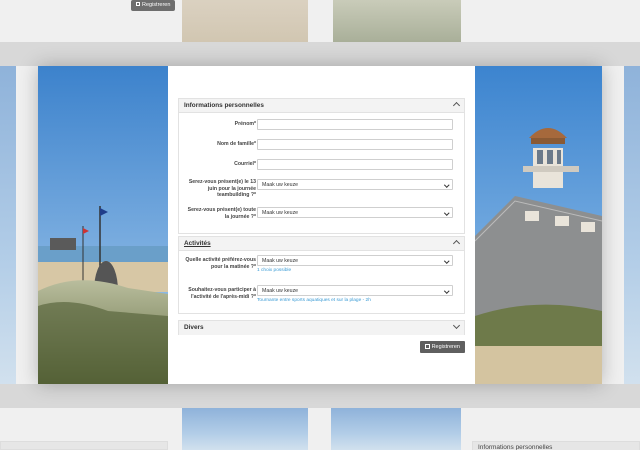  What do you see at coordinates (153, 5) in the screenshot?
I see `bg-register-button: Registreren` at bounding box center [153, 5].